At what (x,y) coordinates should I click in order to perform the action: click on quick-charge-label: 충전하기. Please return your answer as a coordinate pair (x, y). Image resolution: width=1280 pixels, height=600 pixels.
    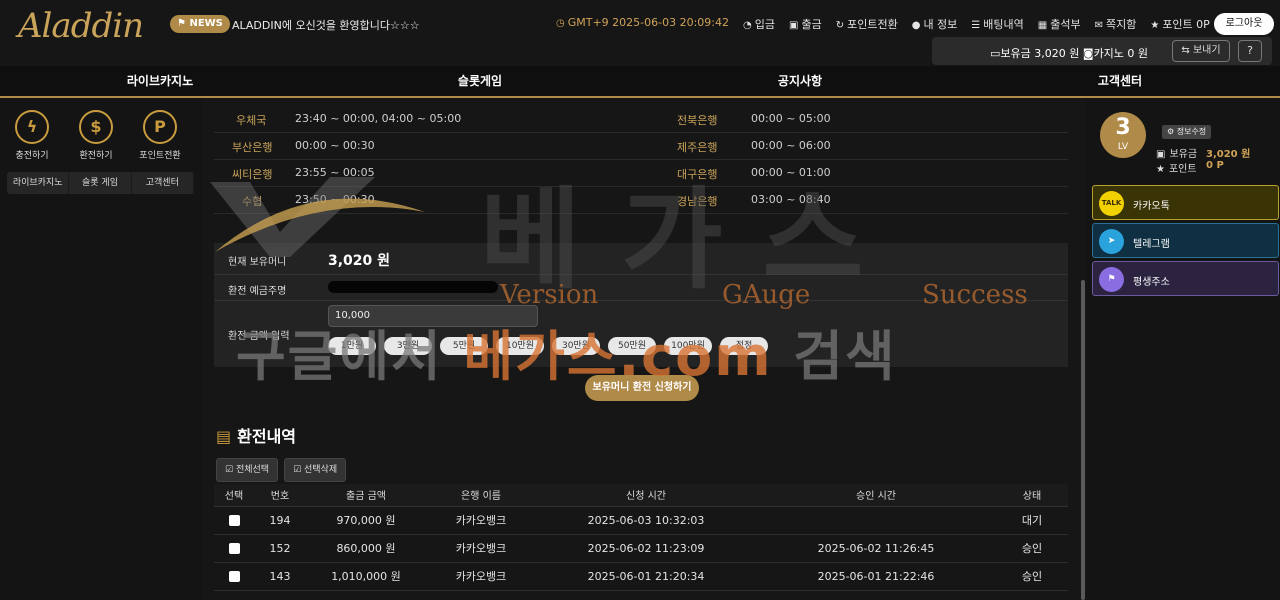
    Looking at the image, I should click on (32, 156).